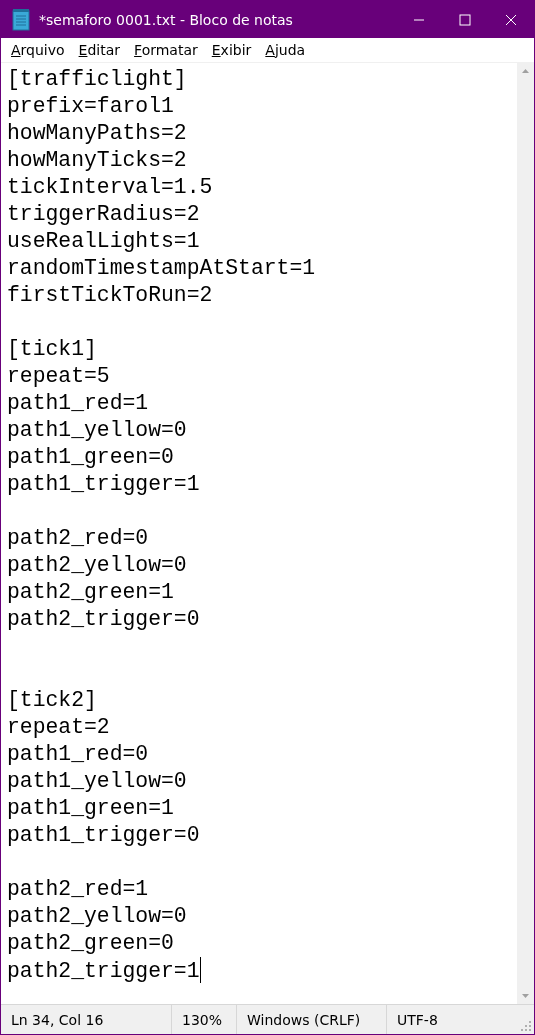 The height and width of the screenshot is (1035, 535). I want to click on status-text: UTF-8, so click(417, 1019).